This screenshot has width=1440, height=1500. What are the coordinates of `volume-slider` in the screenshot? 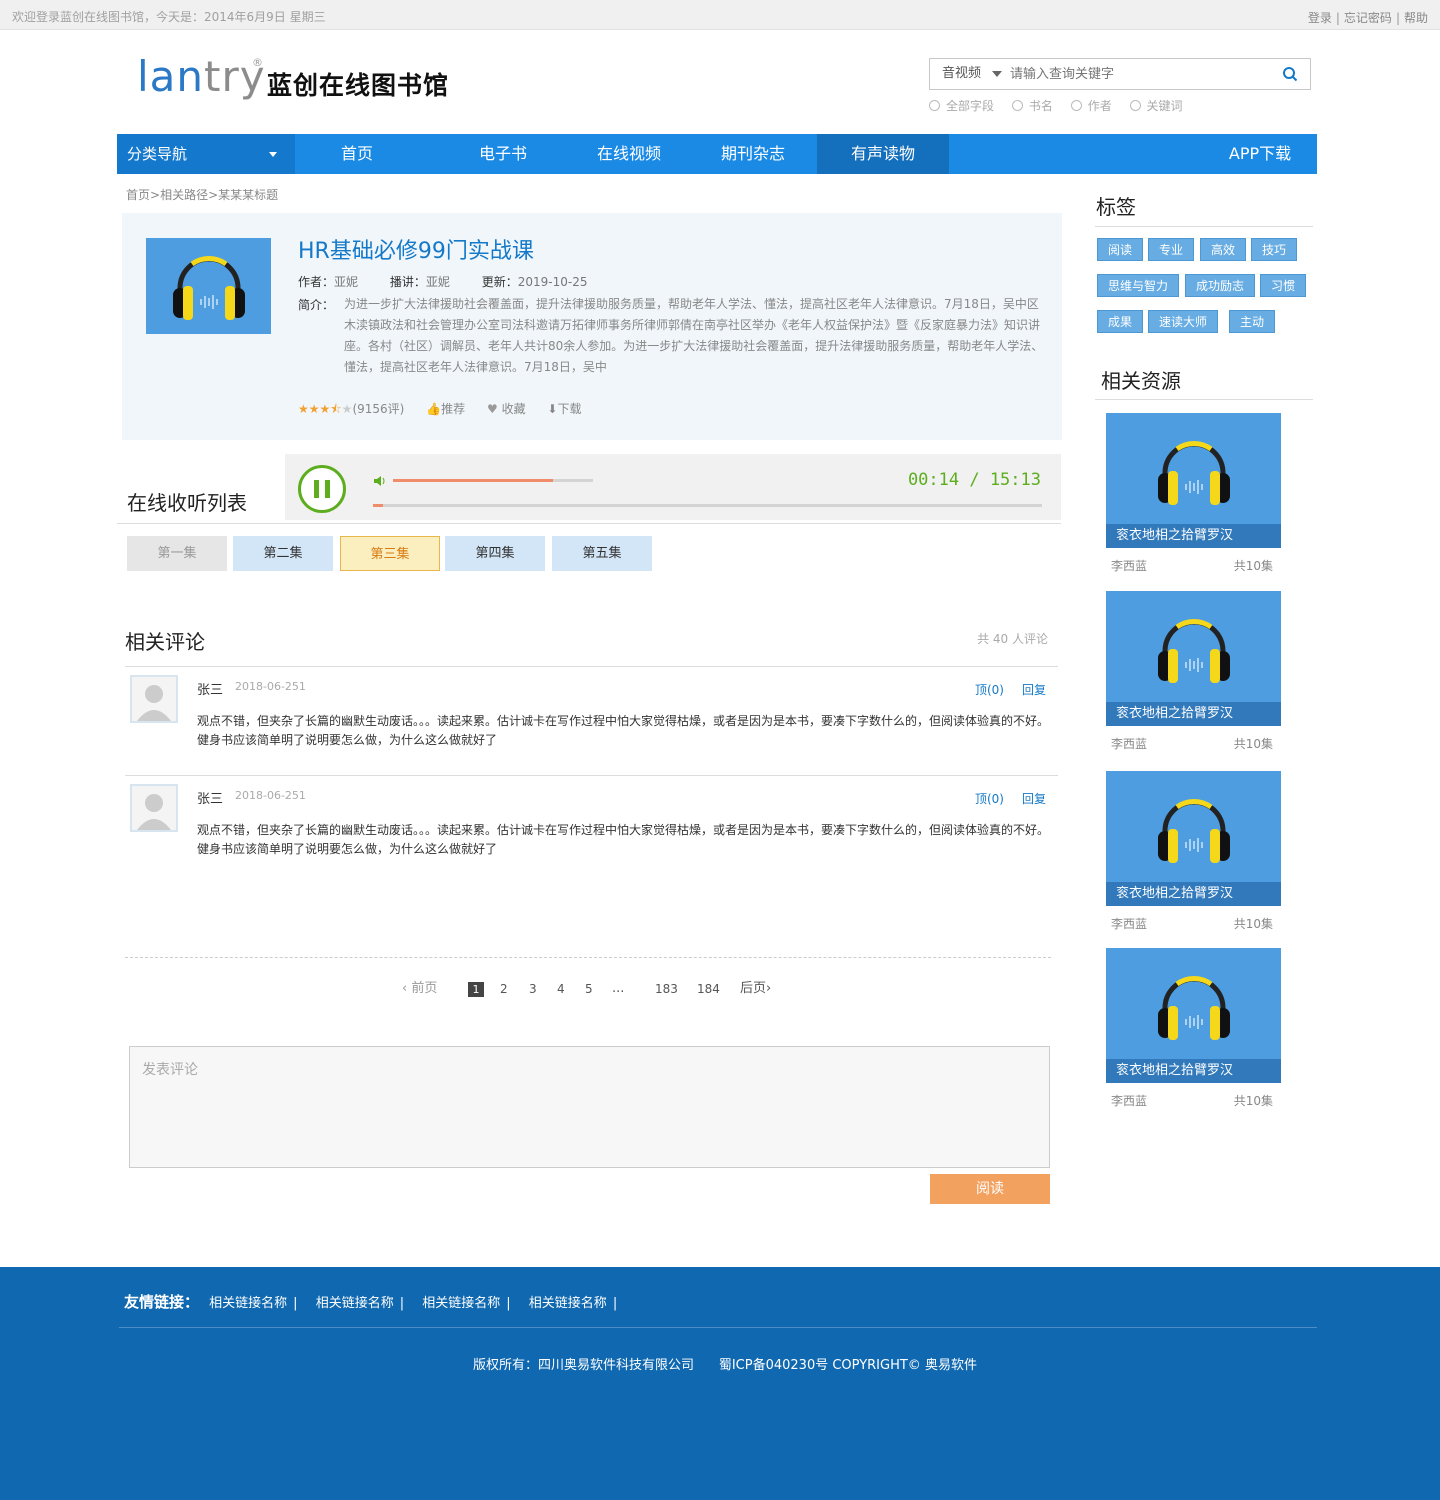 It's located at (493, 480).